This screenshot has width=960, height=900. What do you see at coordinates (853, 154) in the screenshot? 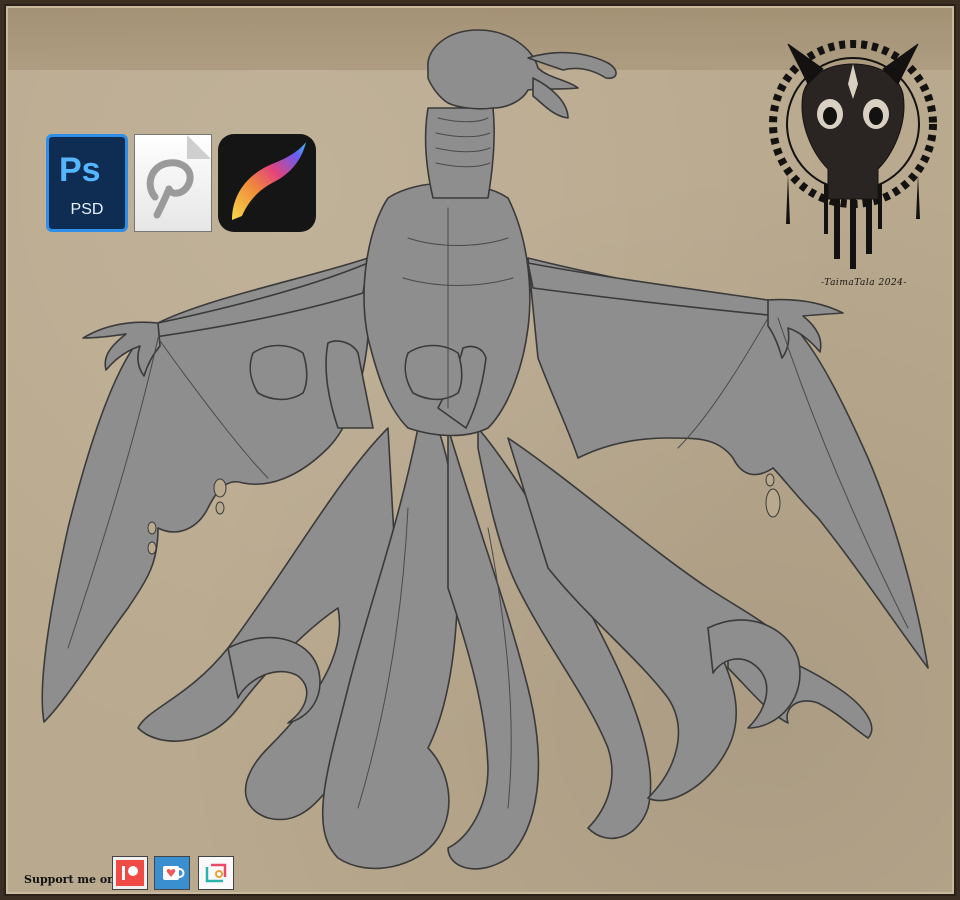
I see `skull-emblem-icon` at bounding box center [853, 154].